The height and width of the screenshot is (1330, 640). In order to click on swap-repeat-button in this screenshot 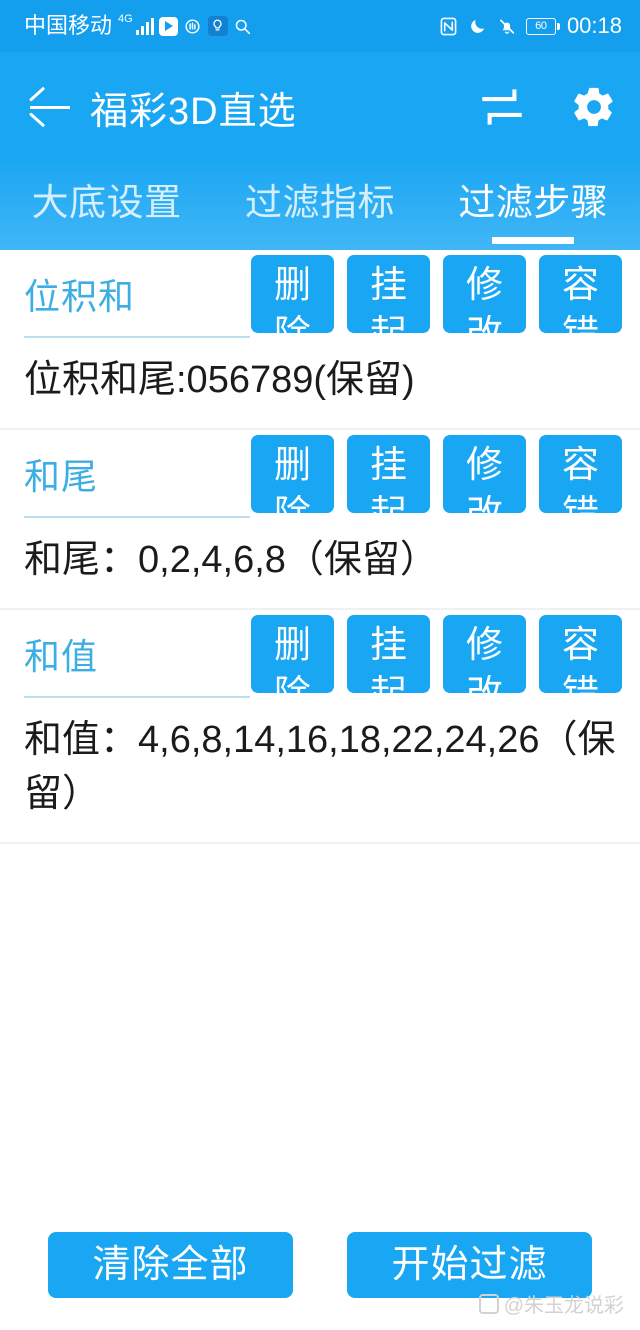, I will do `click(502, 107)`.